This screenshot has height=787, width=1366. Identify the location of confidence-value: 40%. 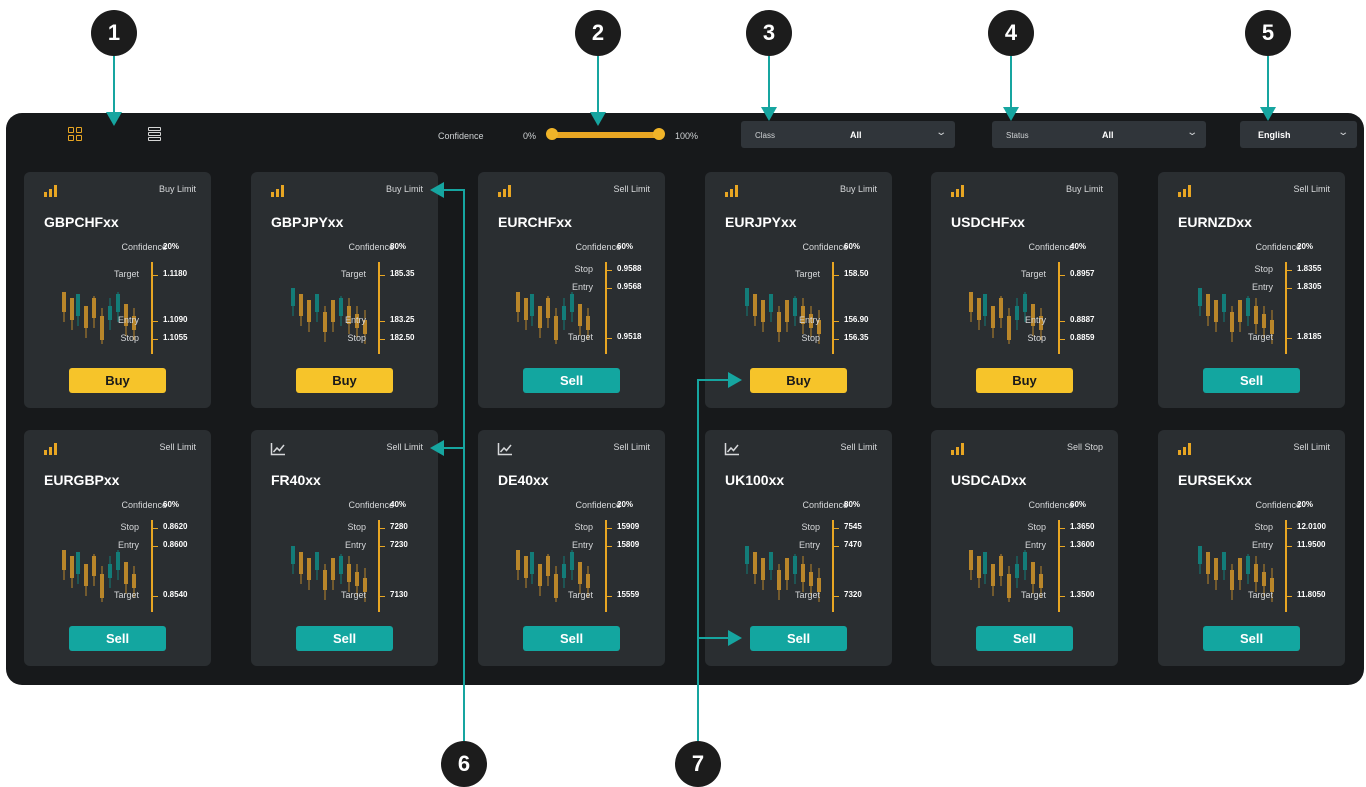
(1078, 246).